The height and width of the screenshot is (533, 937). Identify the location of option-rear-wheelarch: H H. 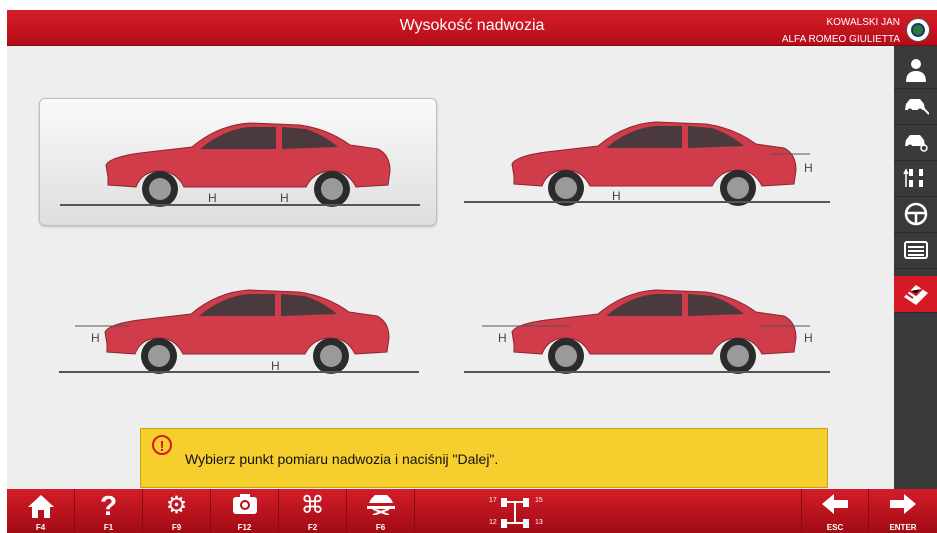
(658, 161).